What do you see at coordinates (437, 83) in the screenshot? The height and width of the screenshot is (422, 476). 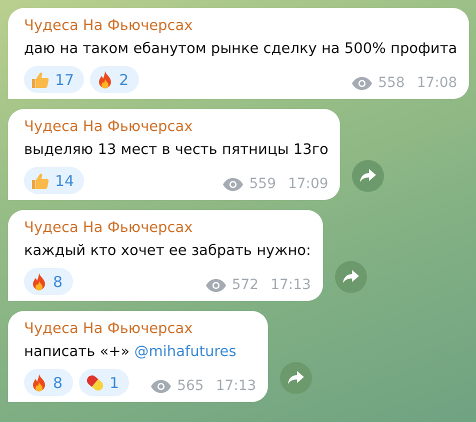 I see `message-time: 17:08` at bounding box center [437, 83].